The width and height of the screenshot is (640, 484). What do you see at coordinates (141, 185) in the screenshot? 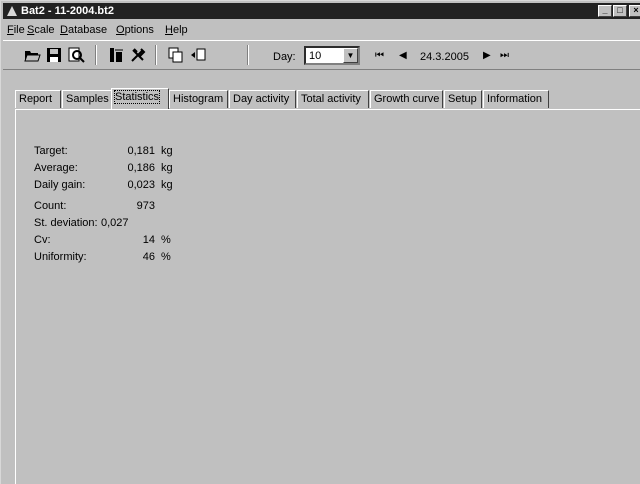
I see `daily-gain-value: 0,023` at bounding box center [141, 185].